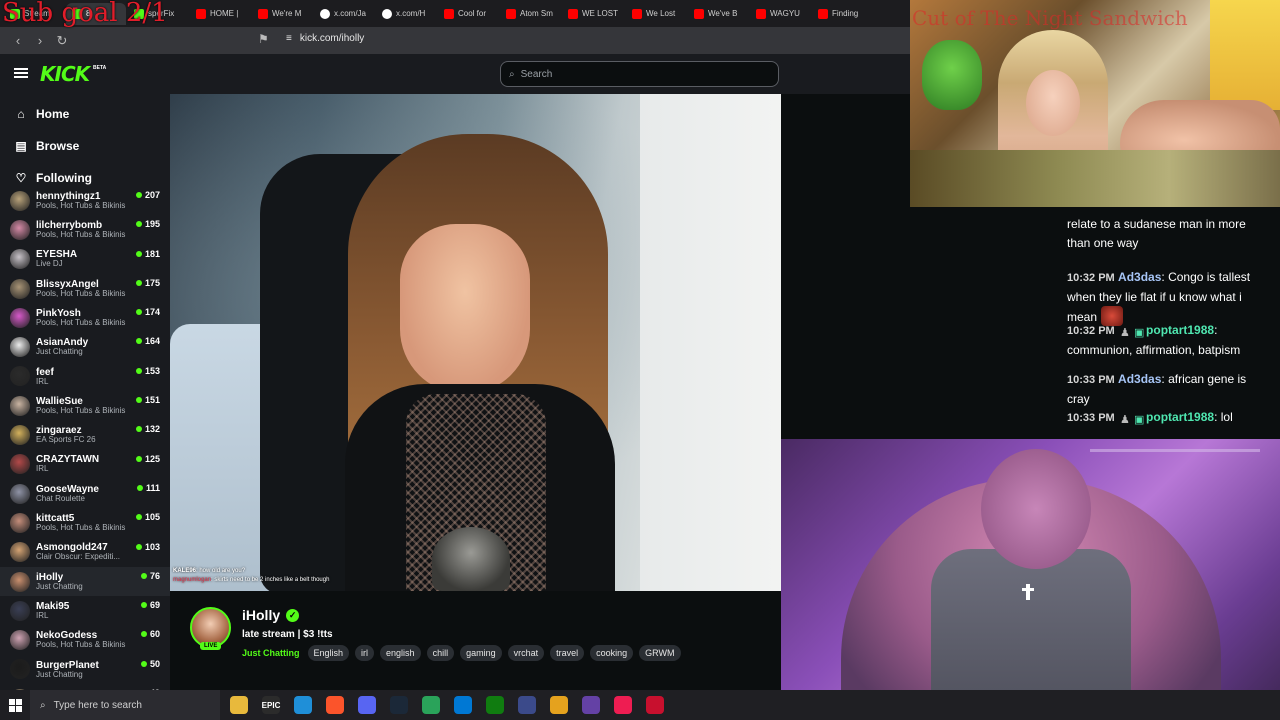 Image resolution: width=1280 pixels, height=720 pixels. I want to click on channel-item: WallieSue Pools, Hot Tubs & Bikinis 151, so click(85, 405).